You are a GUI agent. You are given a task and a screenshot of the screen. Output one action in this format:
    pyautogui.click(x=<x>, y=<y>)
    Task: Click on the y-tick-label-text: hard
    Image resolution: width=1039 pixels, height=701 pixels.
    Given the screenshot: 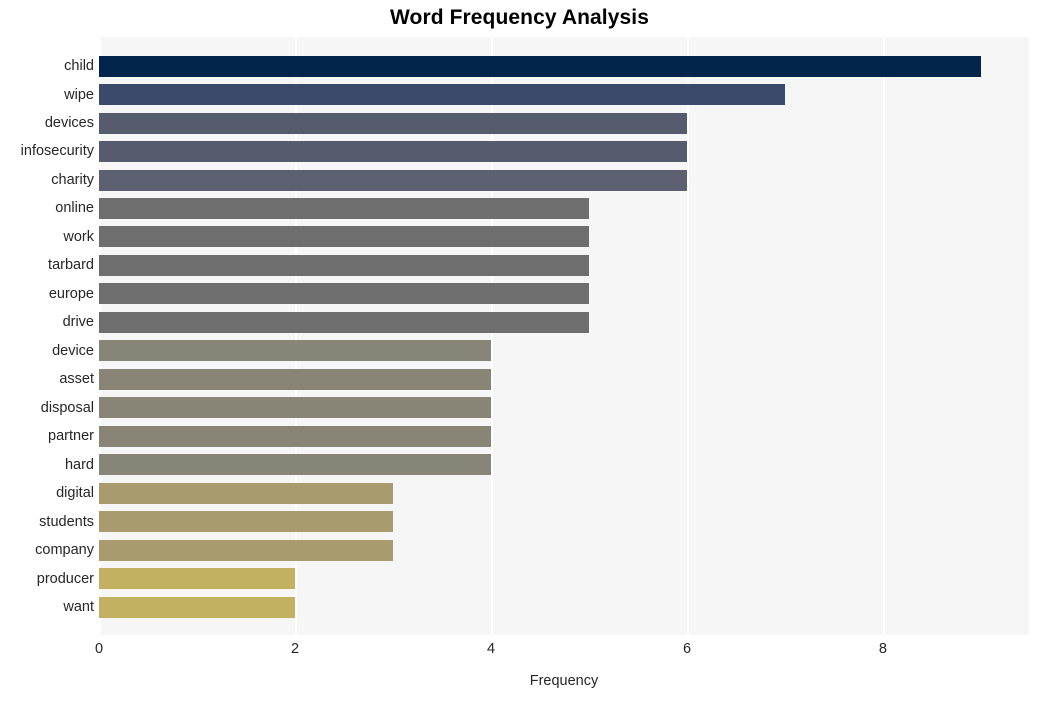 What is the action you would take?
    pyautogui.click(x=79, y=464)
    